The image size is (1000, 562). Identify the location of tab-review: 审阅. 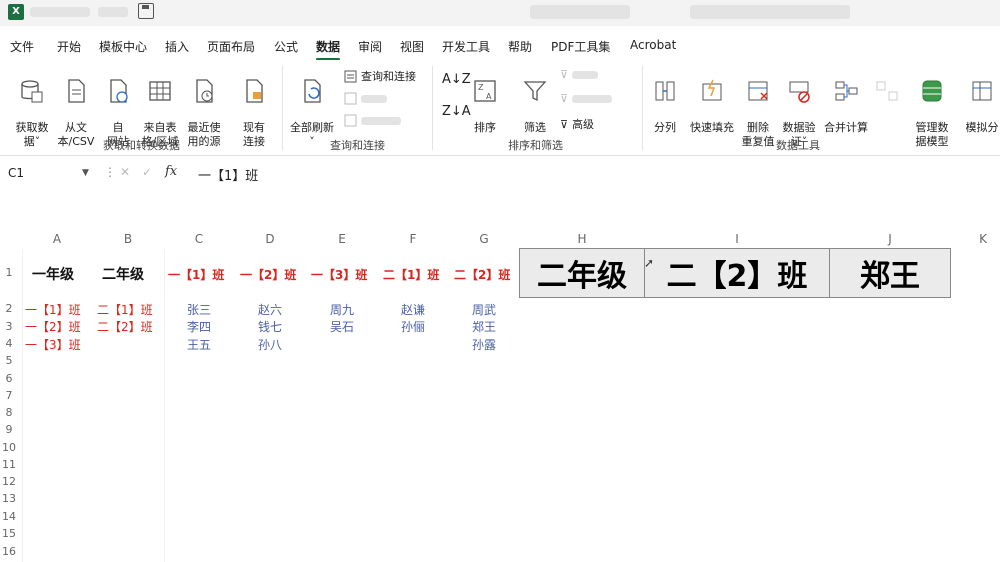
(370, 46).